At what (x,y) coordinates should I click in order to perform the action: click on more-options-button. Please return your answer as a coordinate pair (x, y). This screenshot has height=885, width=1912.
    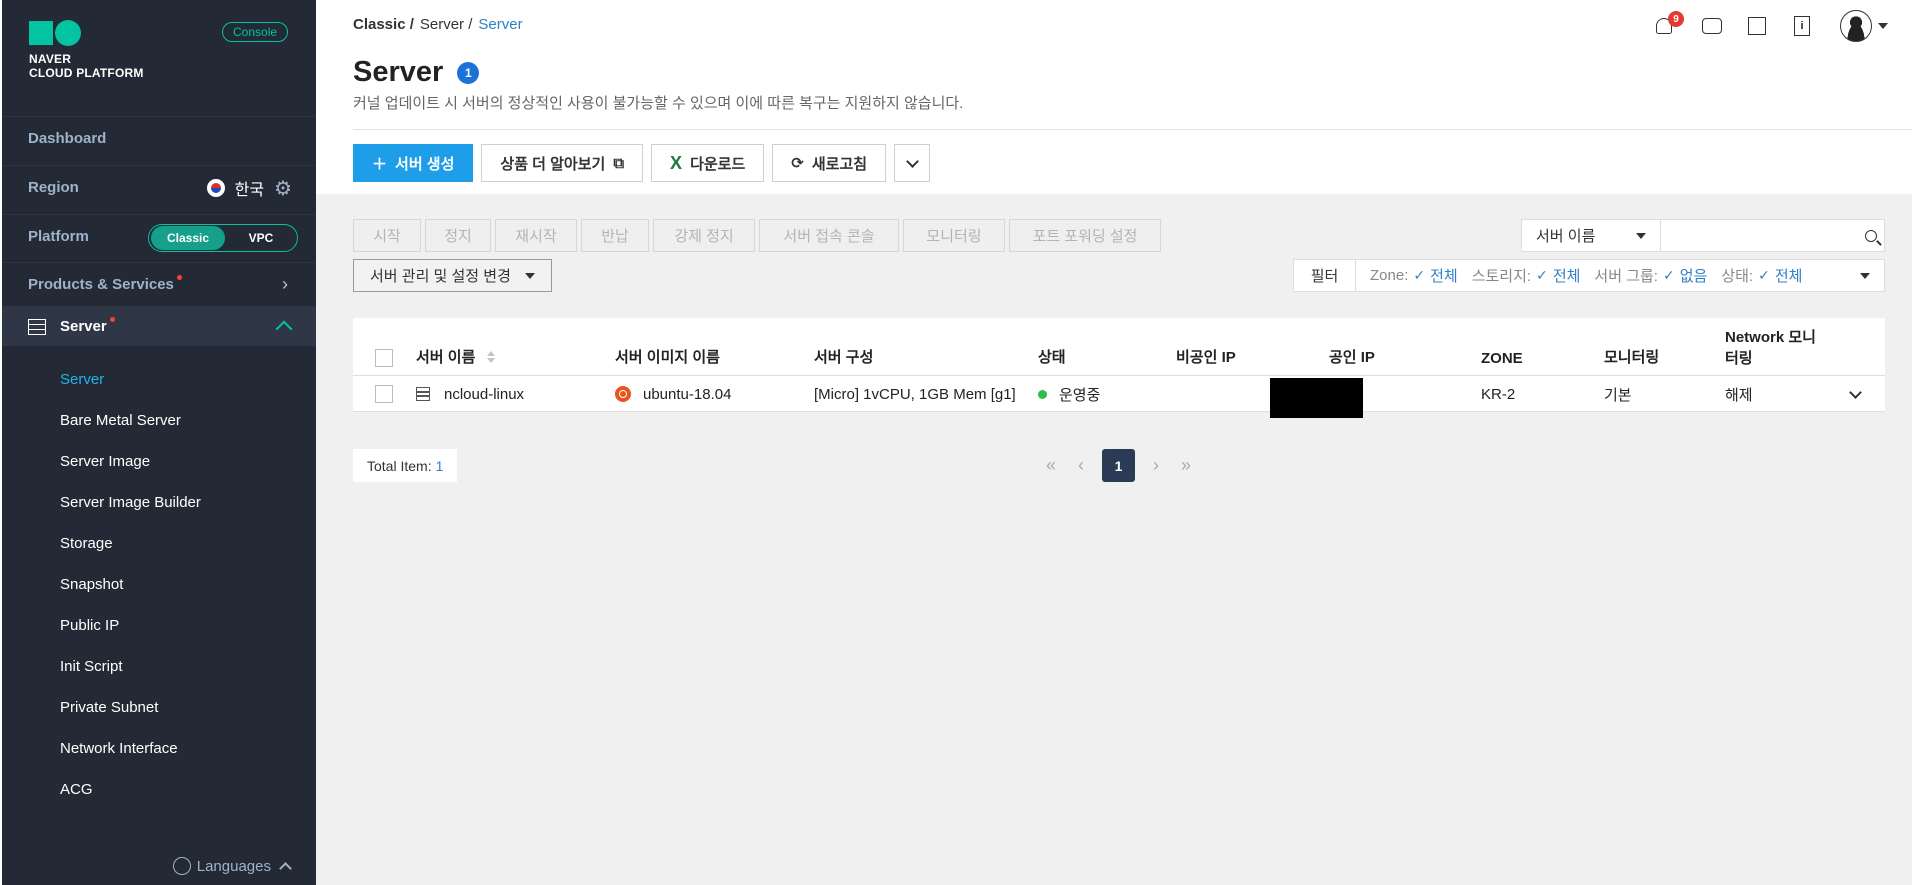
    Looking at the image, I should click on (912, 163).